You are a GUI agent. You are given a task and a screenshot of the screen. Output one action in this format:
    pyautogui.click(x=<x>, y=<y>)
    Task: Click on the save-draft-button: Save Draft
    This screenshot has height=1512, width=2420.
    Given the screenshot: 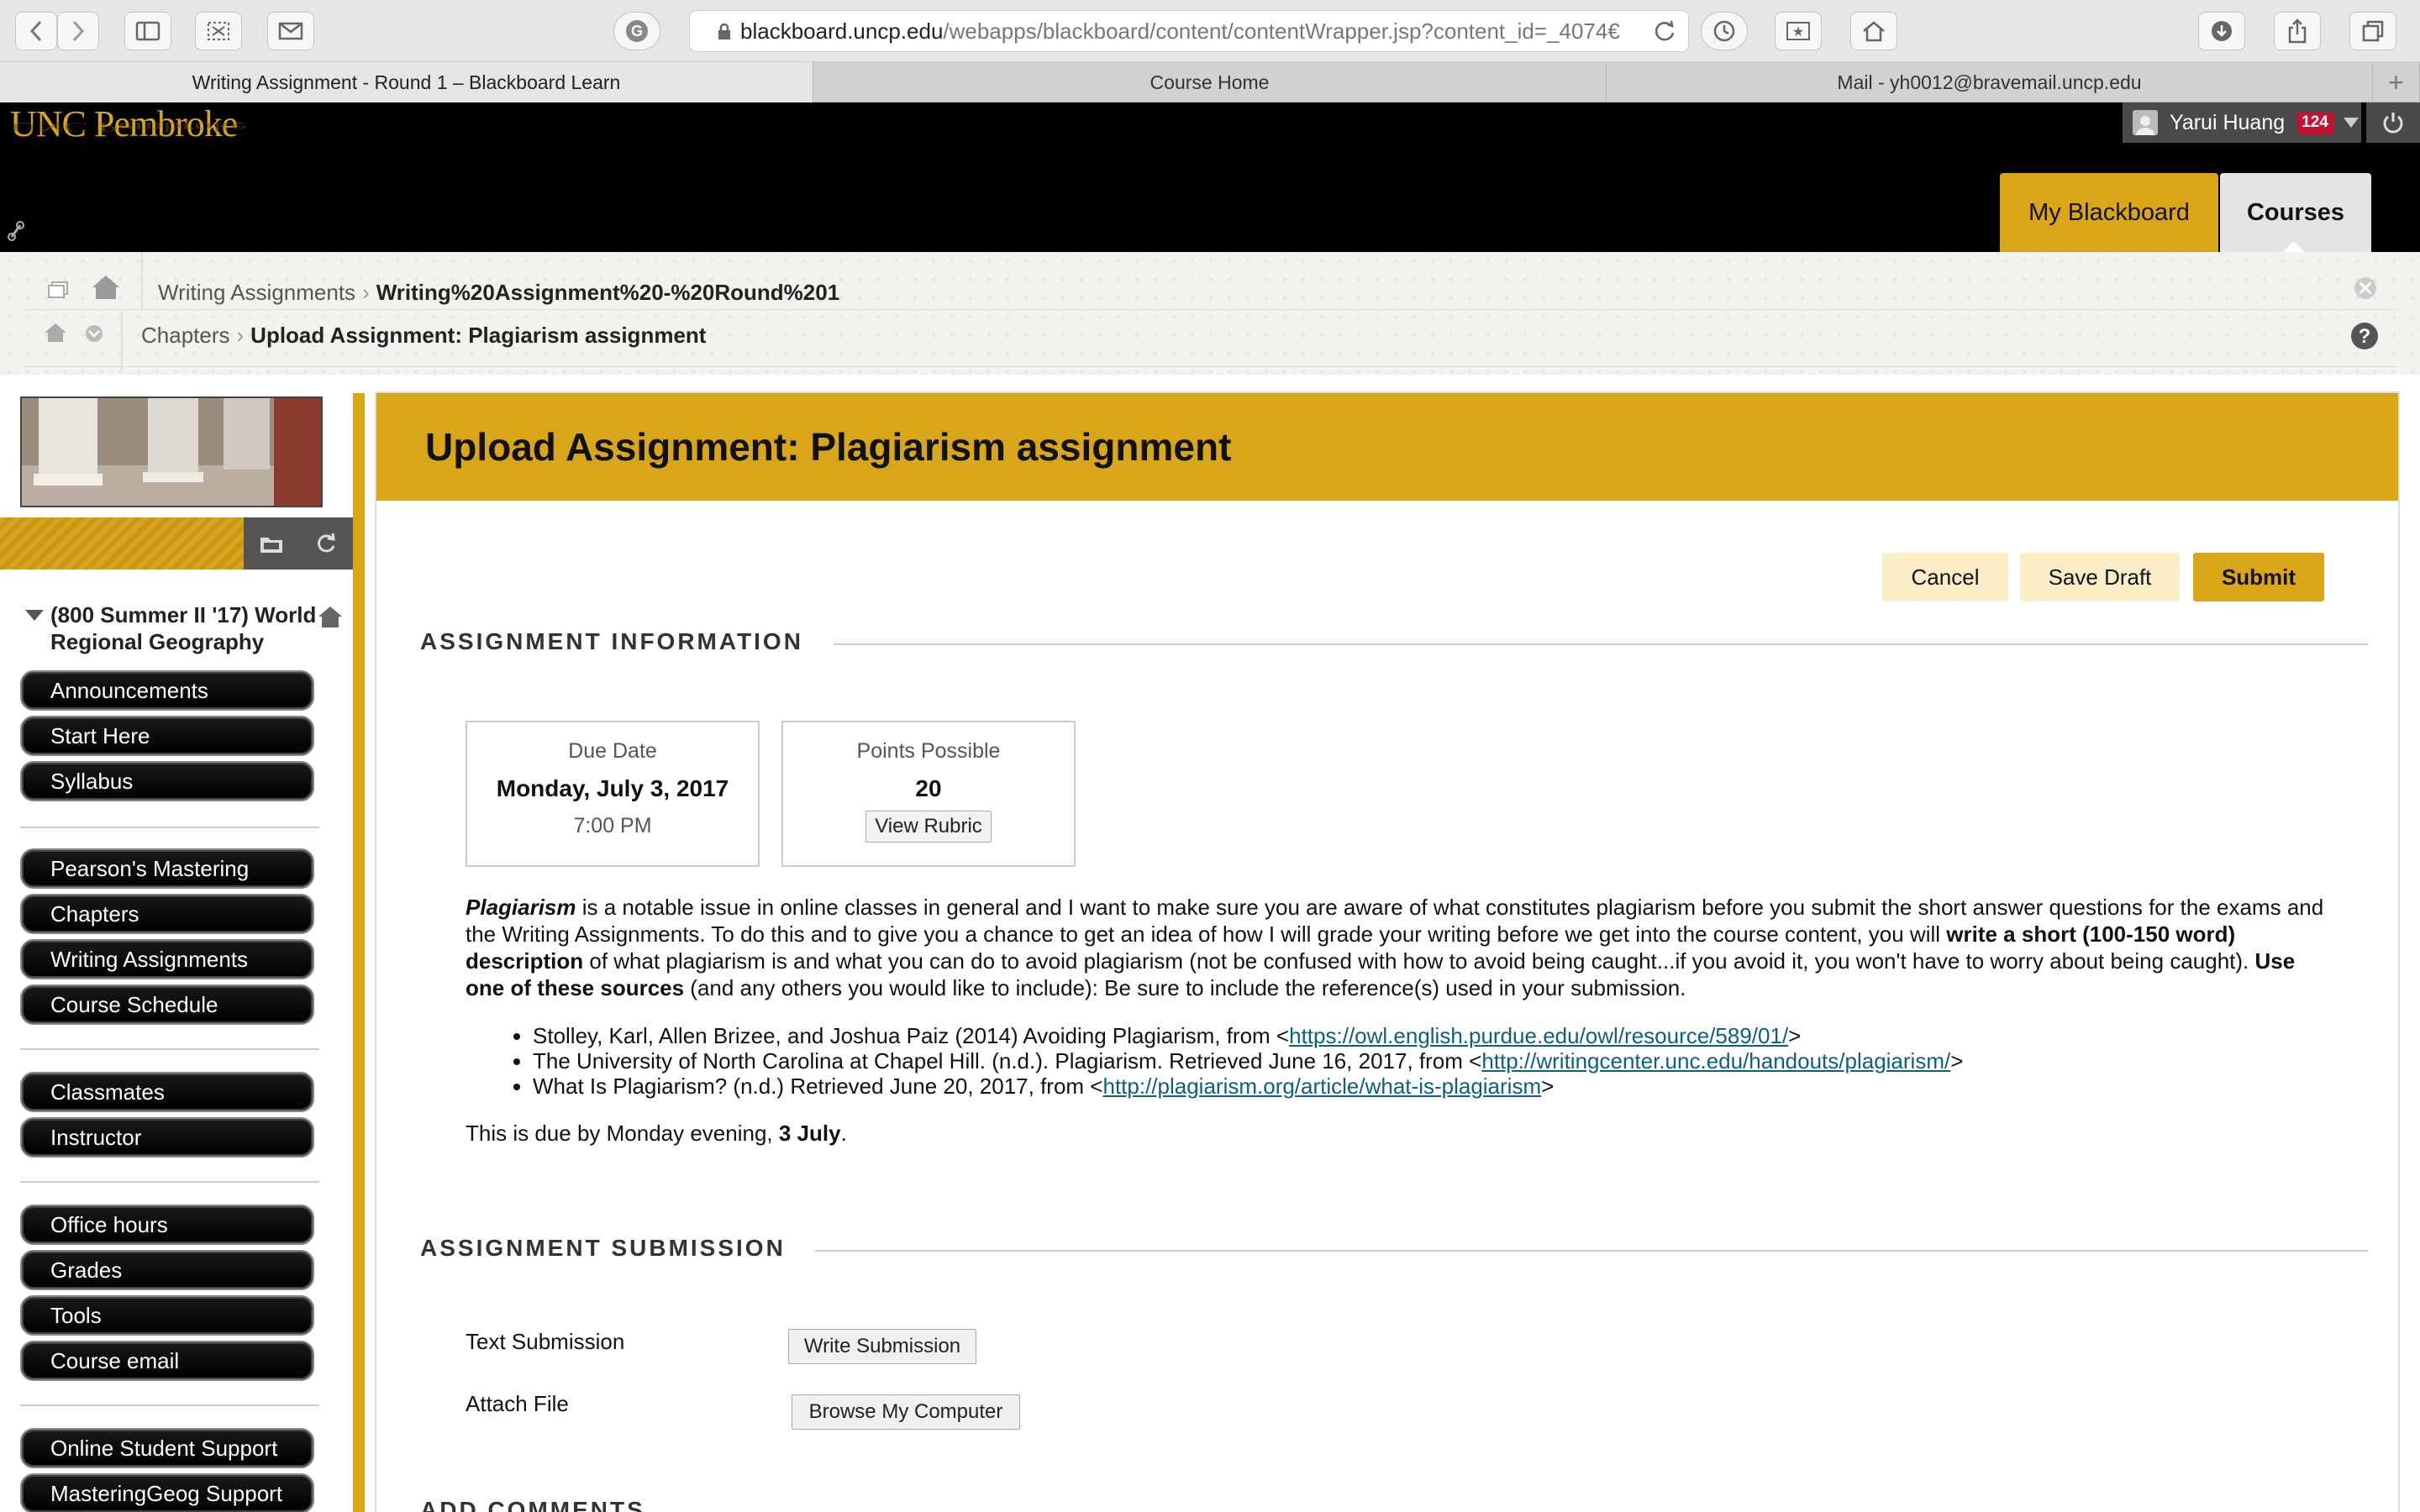 What is the action you would take?
    pyautogui.click(x=2100, y=577)
    